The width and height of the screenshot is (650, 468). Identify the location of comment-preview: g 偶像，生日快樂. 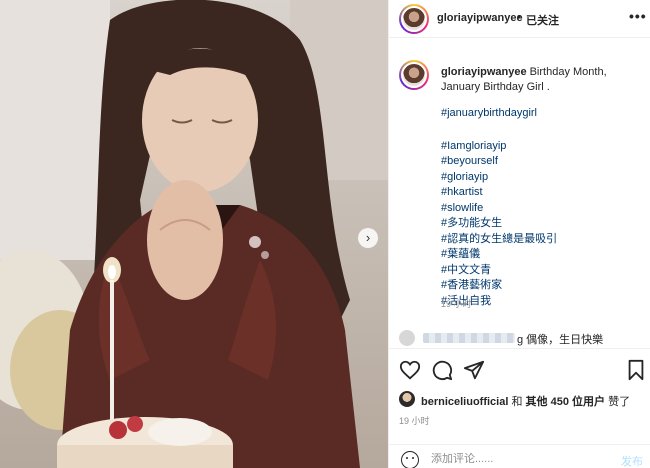
(524, 338).